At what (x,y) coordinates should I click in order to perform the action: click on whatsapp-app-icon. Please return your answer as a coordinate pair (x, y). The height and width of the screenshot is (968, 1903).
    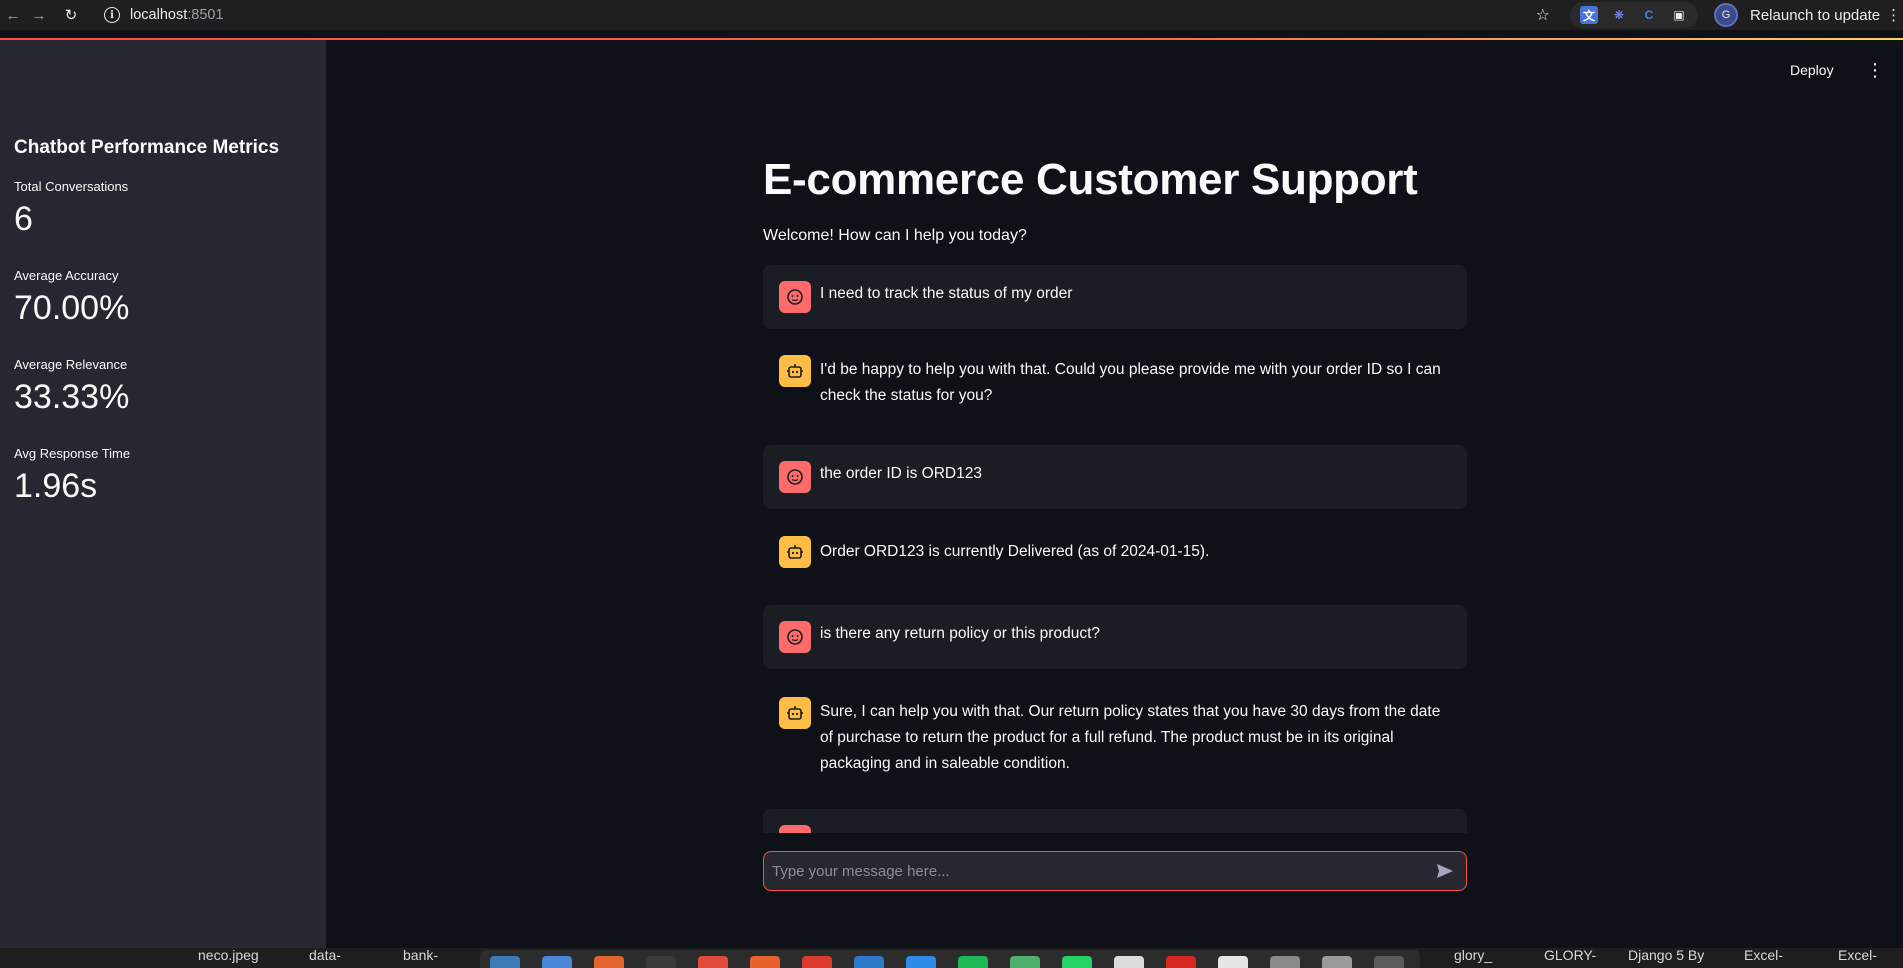
    Looking at the image, I should click on (1077, 962).